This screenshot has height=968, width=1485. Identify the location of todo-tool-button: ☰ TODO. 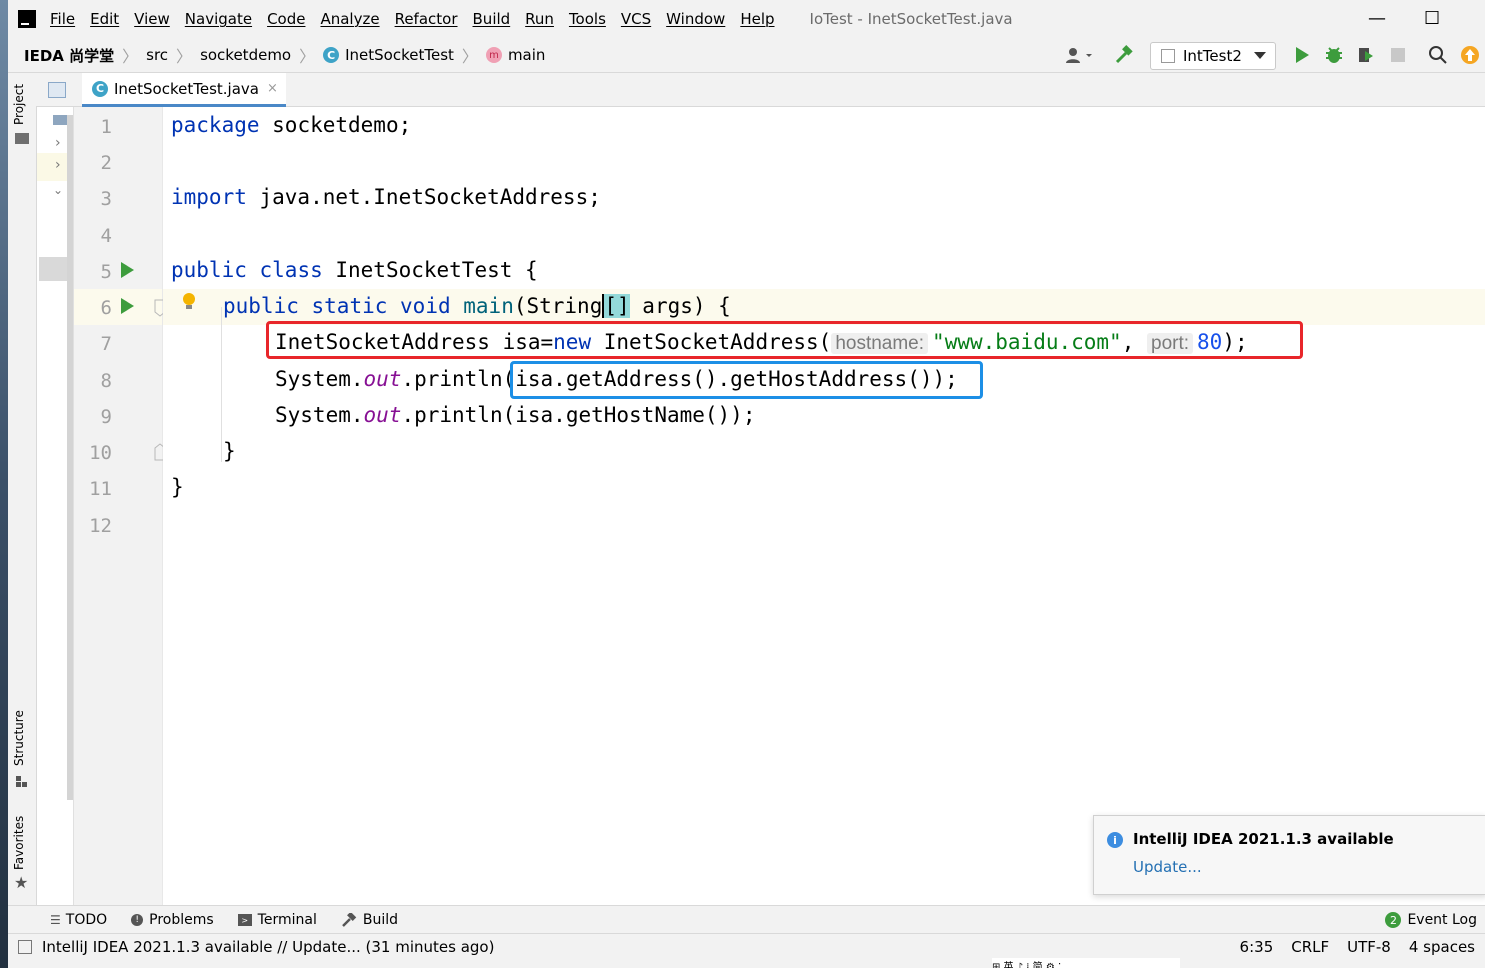
(78, 920).